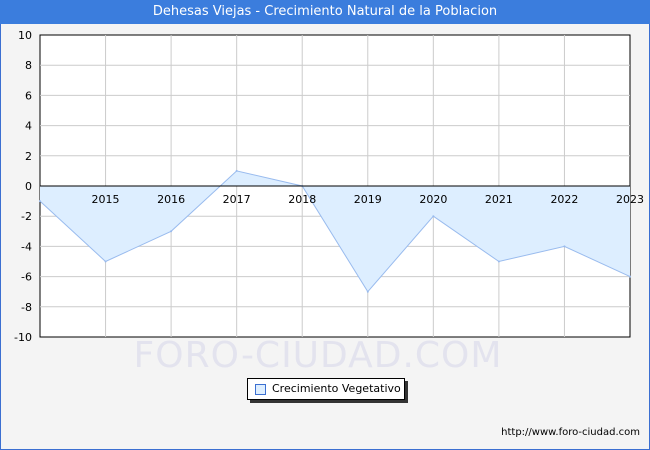 The image size is (650, 450). What do you see at coordinates (630, 199) in the screenshot?
I see `x-tick-label: 2023` at bounding box center [630, 199].